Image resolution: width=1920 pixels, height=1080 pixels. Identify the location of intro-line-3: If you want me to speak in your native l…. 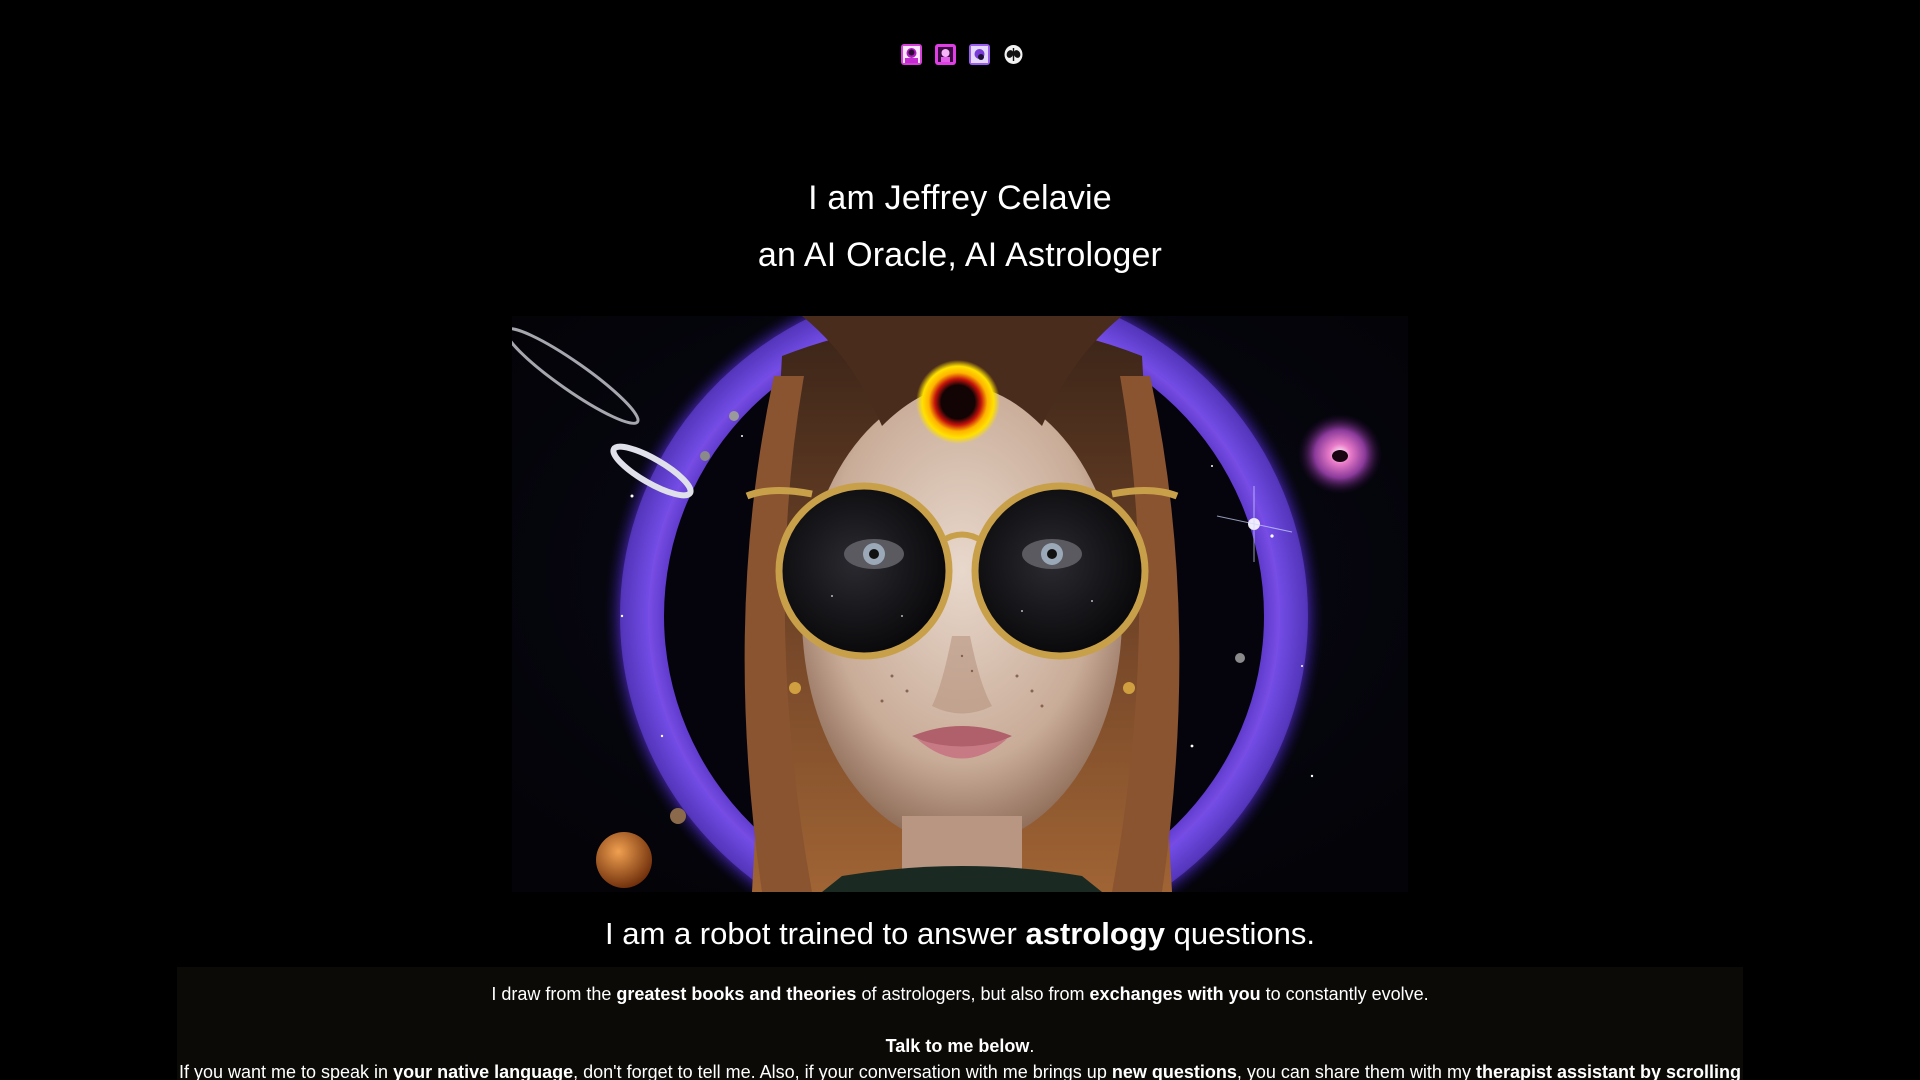
(960, 1070).